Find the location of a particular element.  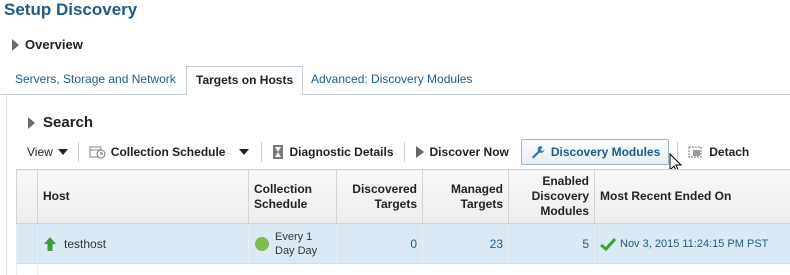

collection-schedule-dropdown is located at coordinates (244, 152).